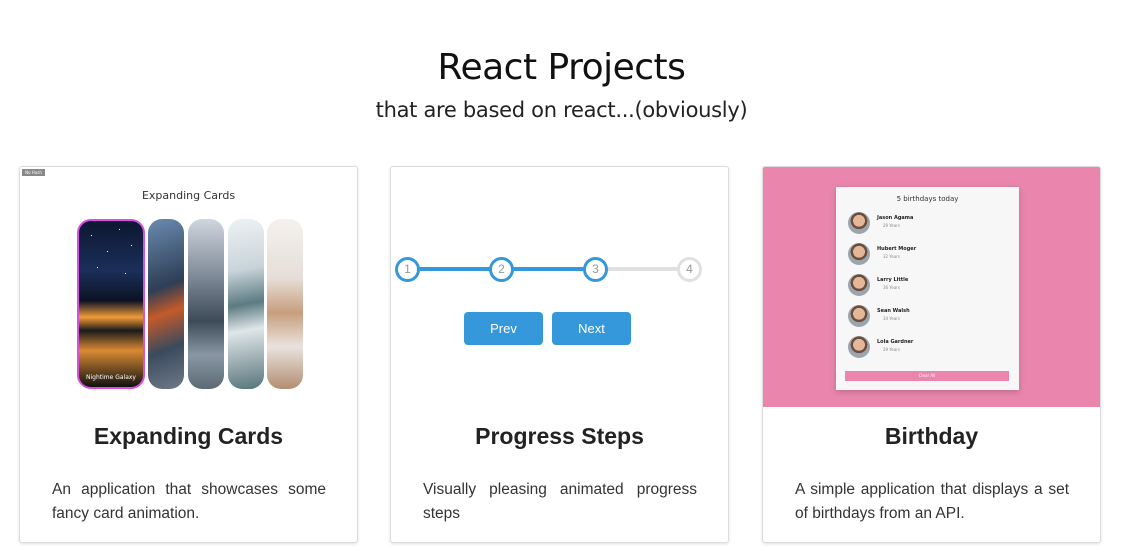 Image resolution: width=1123 pixels, height=552 pixels. Describe the element at coordinates (895, 218) in the screenshot. I see `person-name: Jason Agama` at that location.